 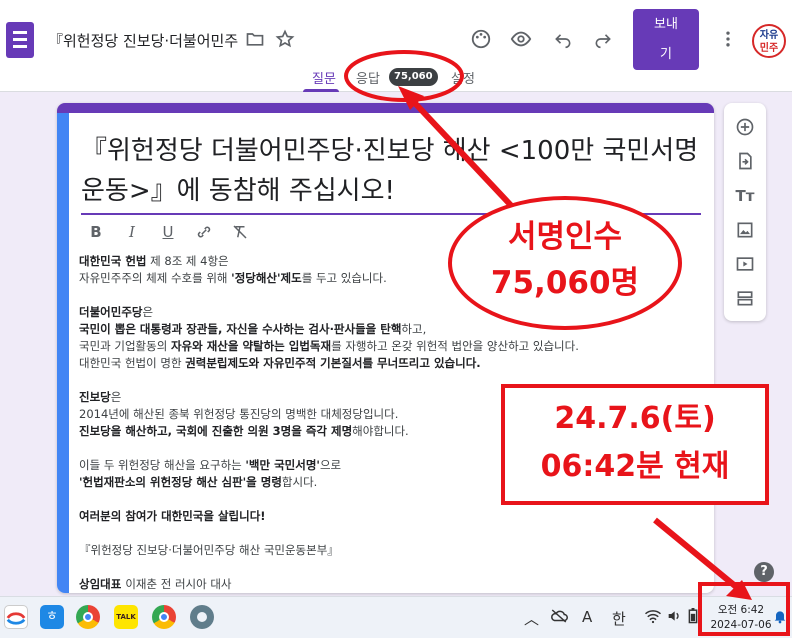 What do you see at coordinates (565, 283) in the screenshot?
I see `signature-count-line2: 75,060명` at bounding box center [565, 283].